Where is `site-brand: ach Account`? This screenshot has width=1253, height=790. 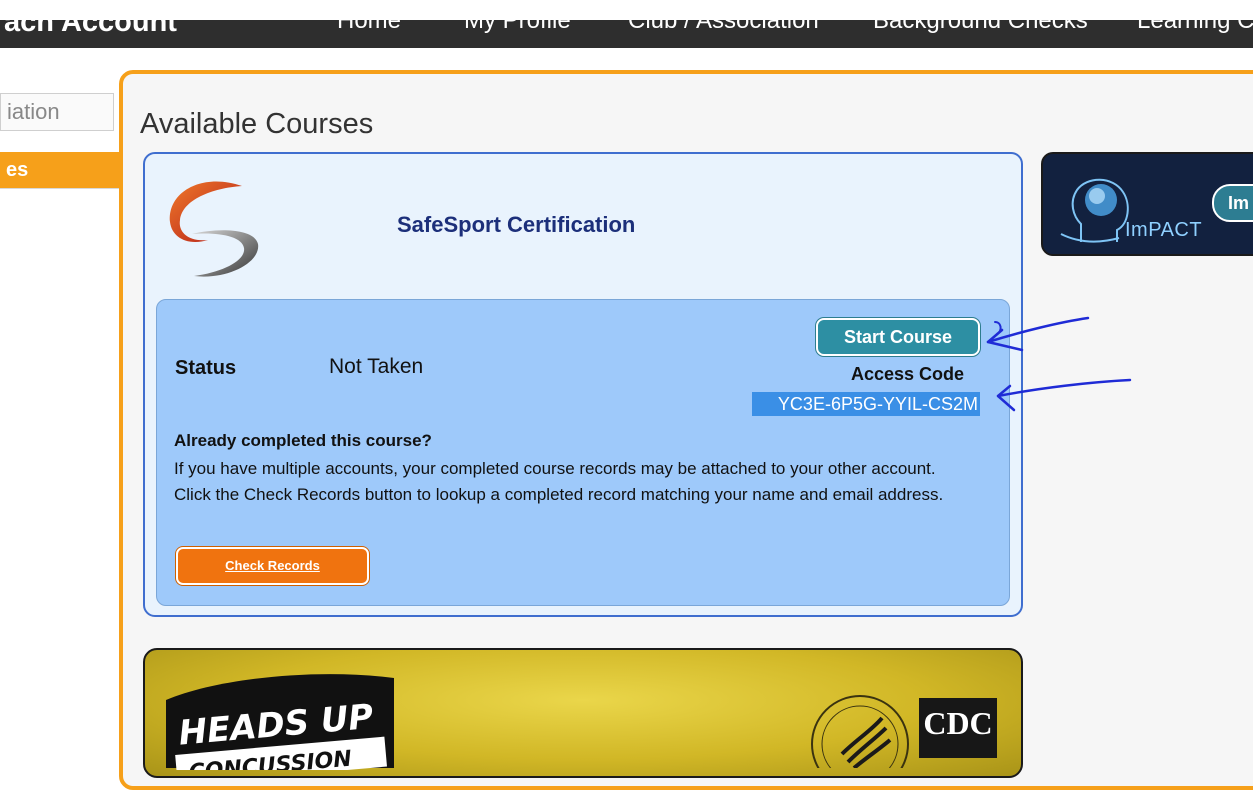 site-brand: ach Account is located at coordinates (90, 22).